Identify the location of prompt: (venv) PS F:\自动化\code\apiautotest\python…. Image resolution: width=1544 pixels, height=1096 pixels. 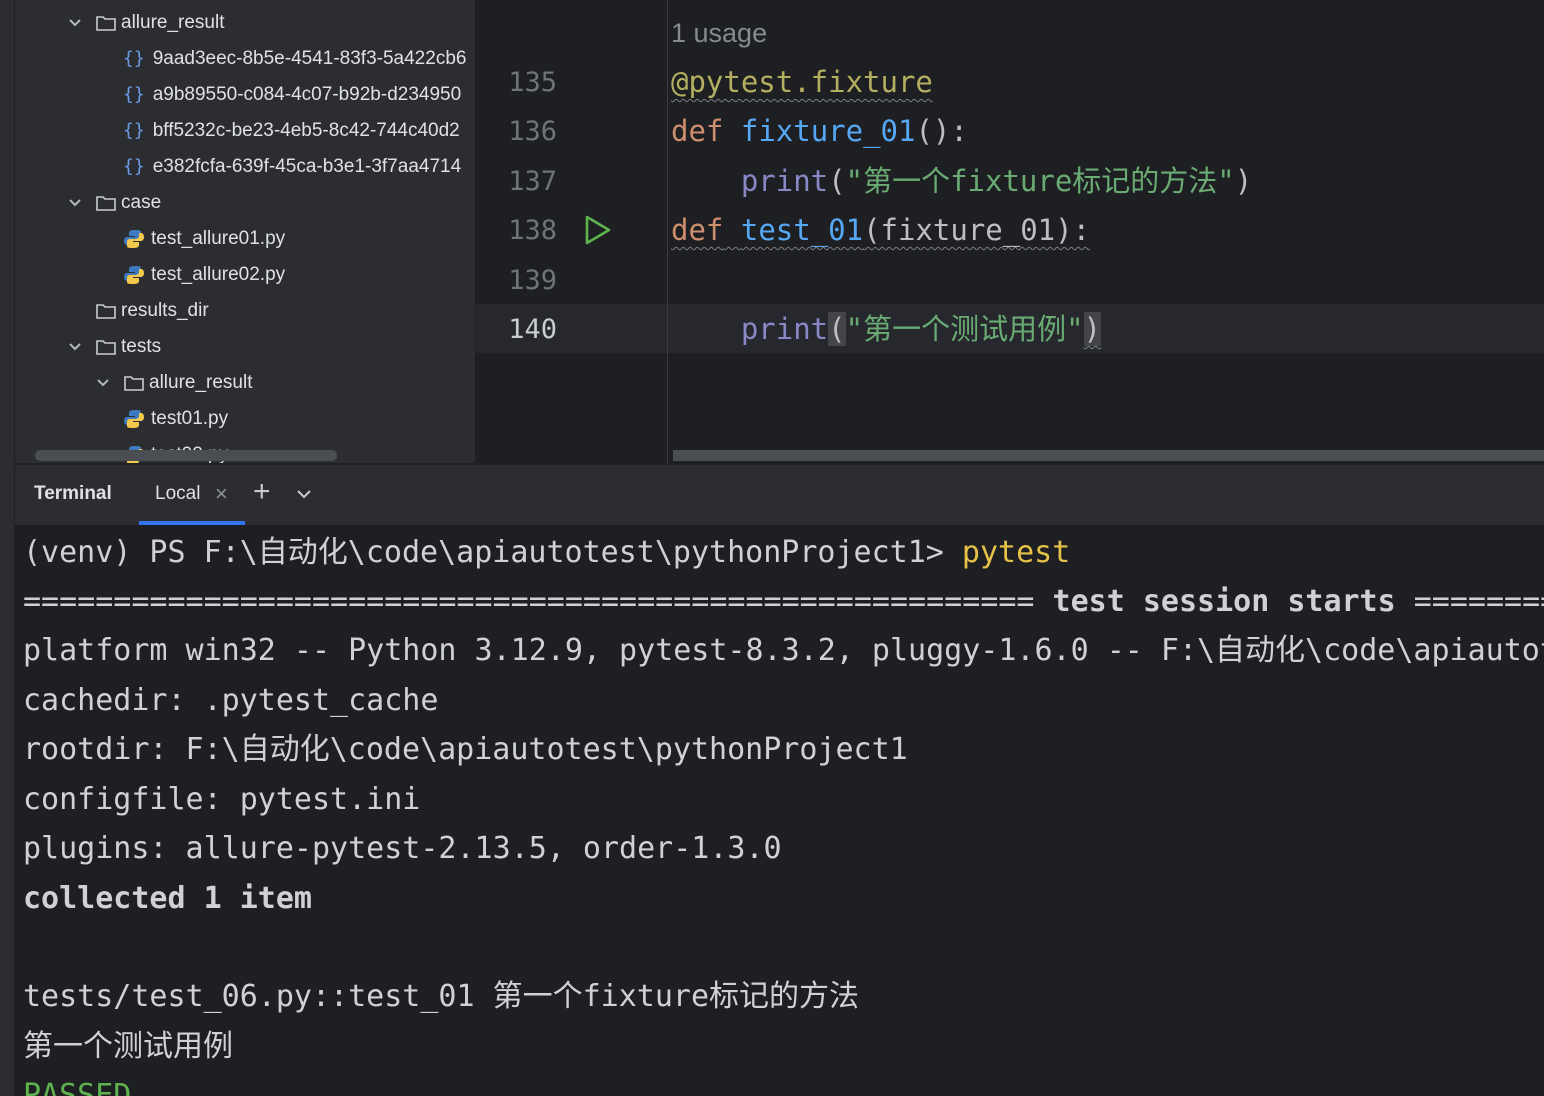
(492, 552).